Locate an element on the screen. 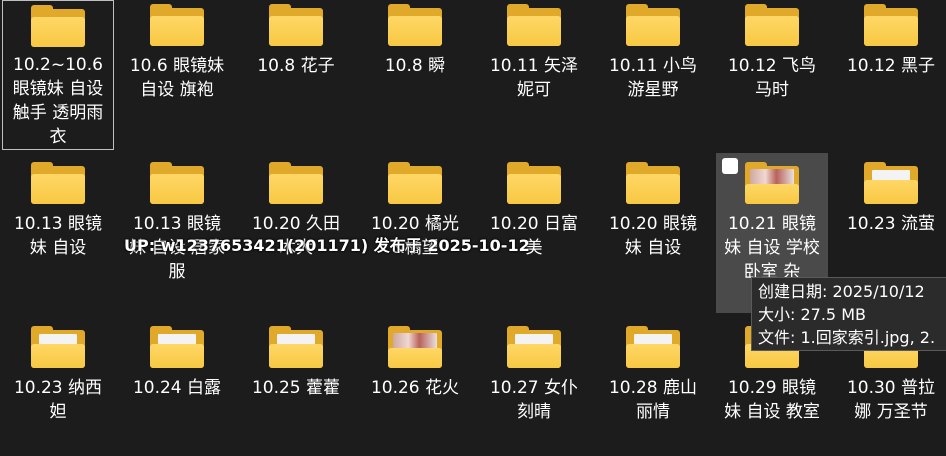 The height and width of the screenshot is (456, 946). folder-item: 10.11 小鸟游星野 is located at coordinates (653, 75).